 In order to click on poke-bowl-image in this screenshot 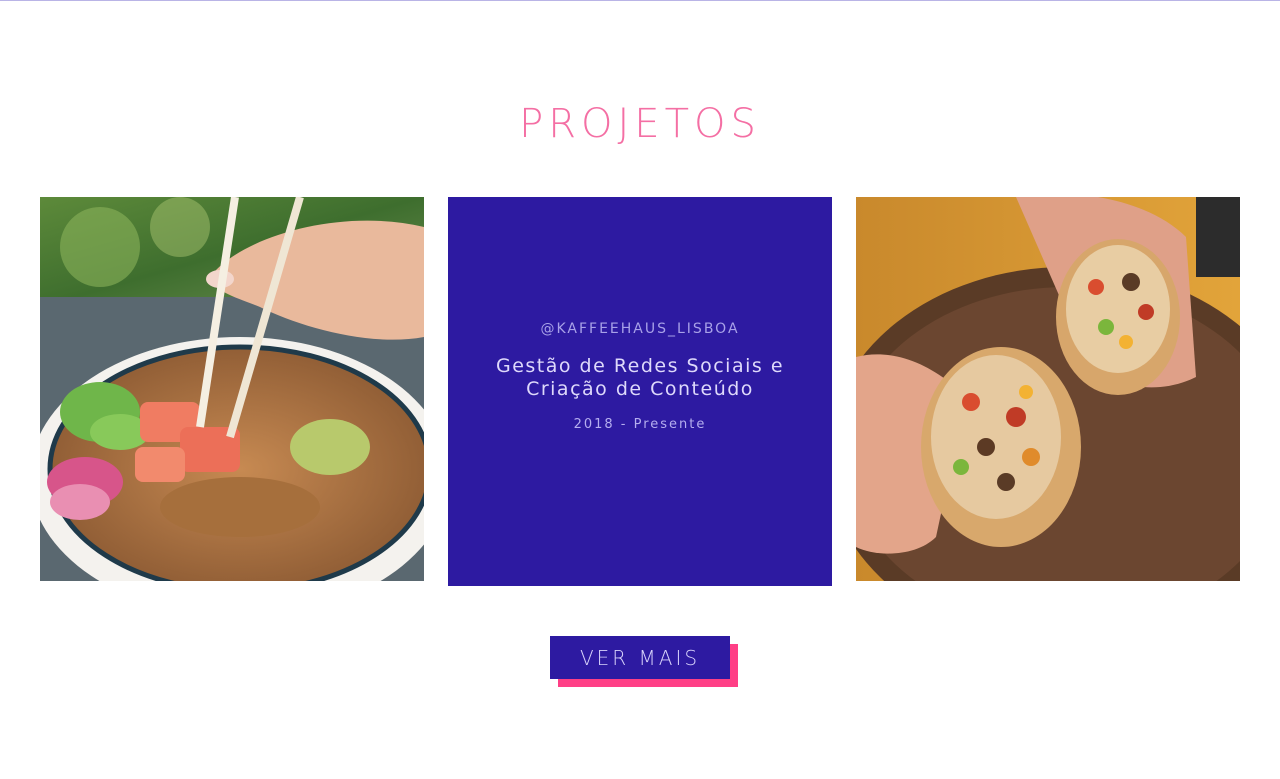, I will do `click(232, 389)`.